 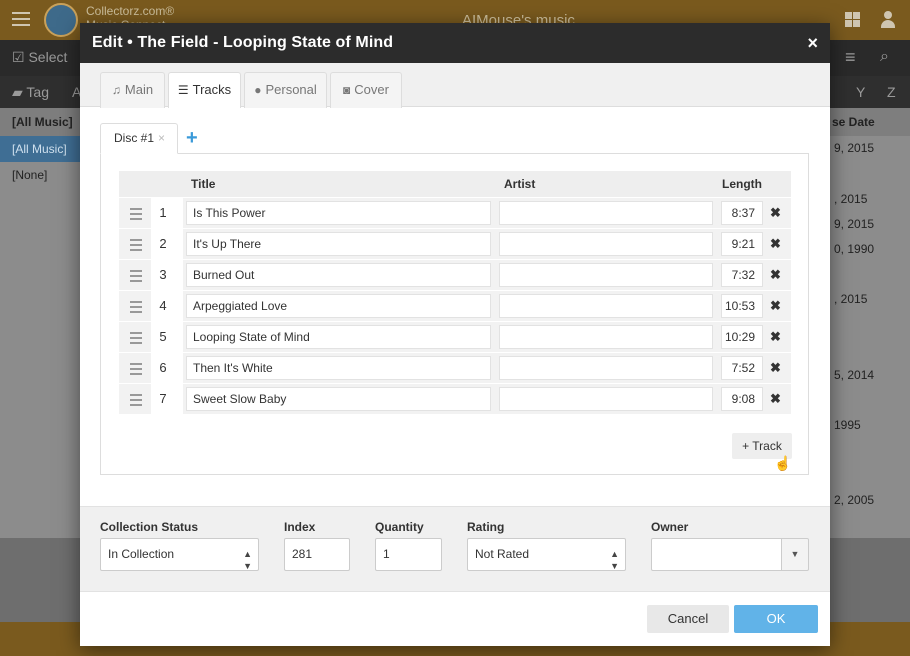 I want to click on track-number-text: 2, so click(x=163, y=243).